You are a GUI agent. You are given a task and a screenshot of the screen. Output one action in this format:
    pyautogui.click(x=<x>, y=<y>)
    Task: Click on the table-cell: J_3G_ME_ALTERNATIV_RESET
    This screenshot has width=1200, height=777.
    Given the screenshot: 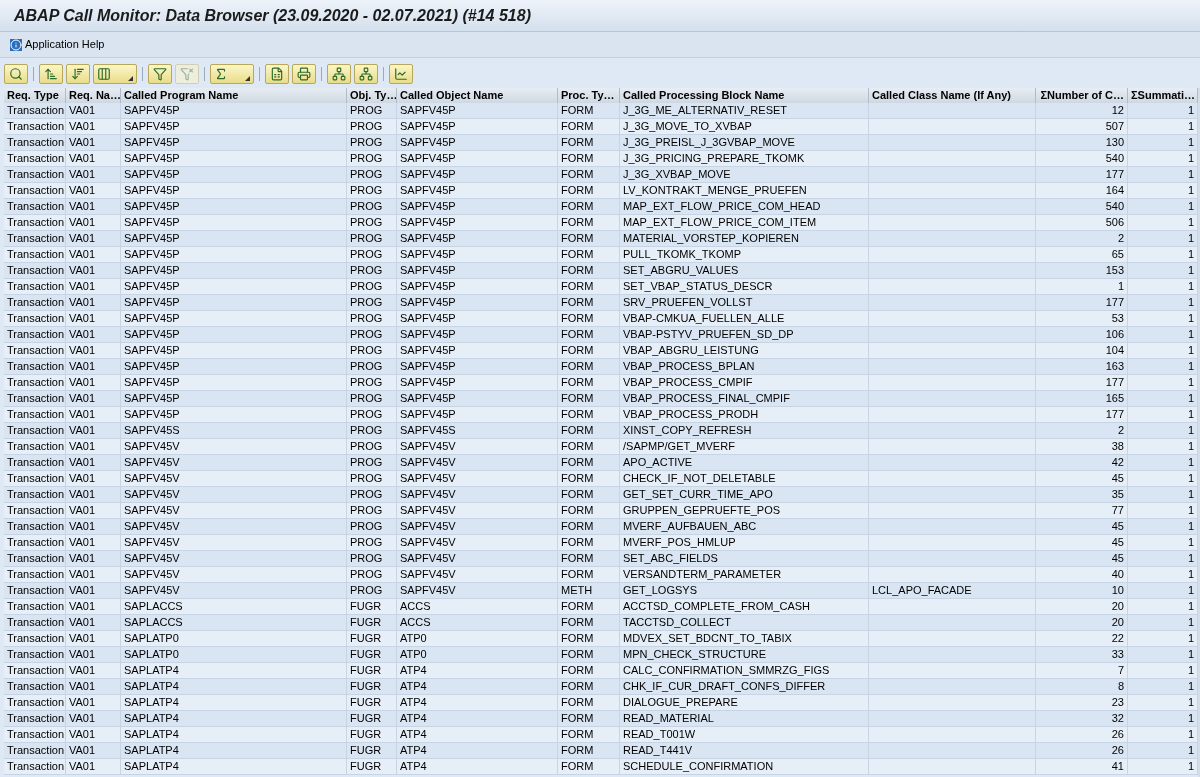 What is the action you would take?
    pyautogui.click(x=705, y=110)
    